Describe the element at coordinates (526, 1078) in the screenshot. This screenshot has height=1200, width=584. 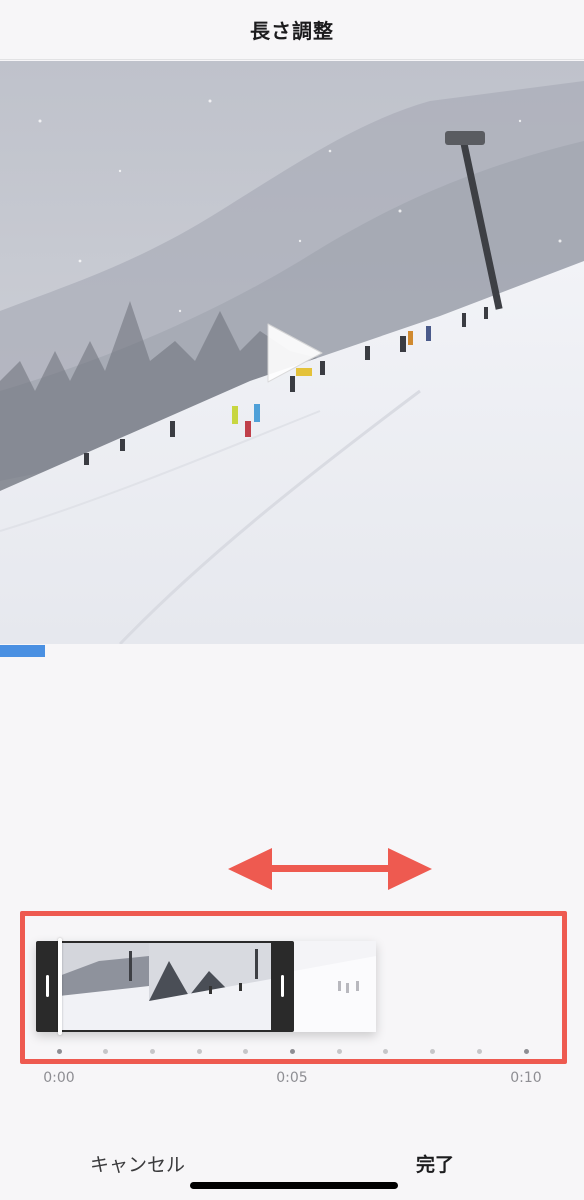
I see `time-label-end: 0:10` at that location.